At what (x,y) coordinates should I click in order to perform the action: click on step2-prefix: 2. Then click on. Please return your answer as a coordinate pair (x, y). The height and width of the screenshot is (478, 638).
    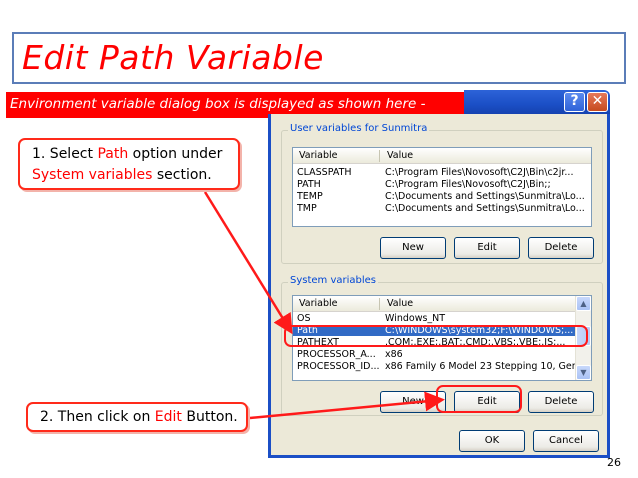
    Looking at the image, I should click on (97, 417).